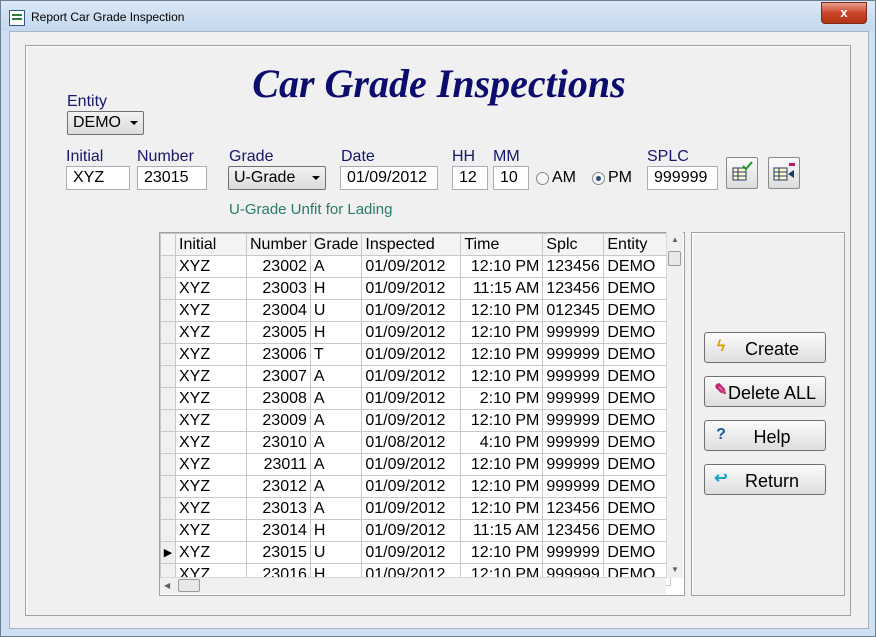 Image resolution: width=876 pixels, height=637 pixels. I want to click on table-cell: 23006, so click(278, 354).